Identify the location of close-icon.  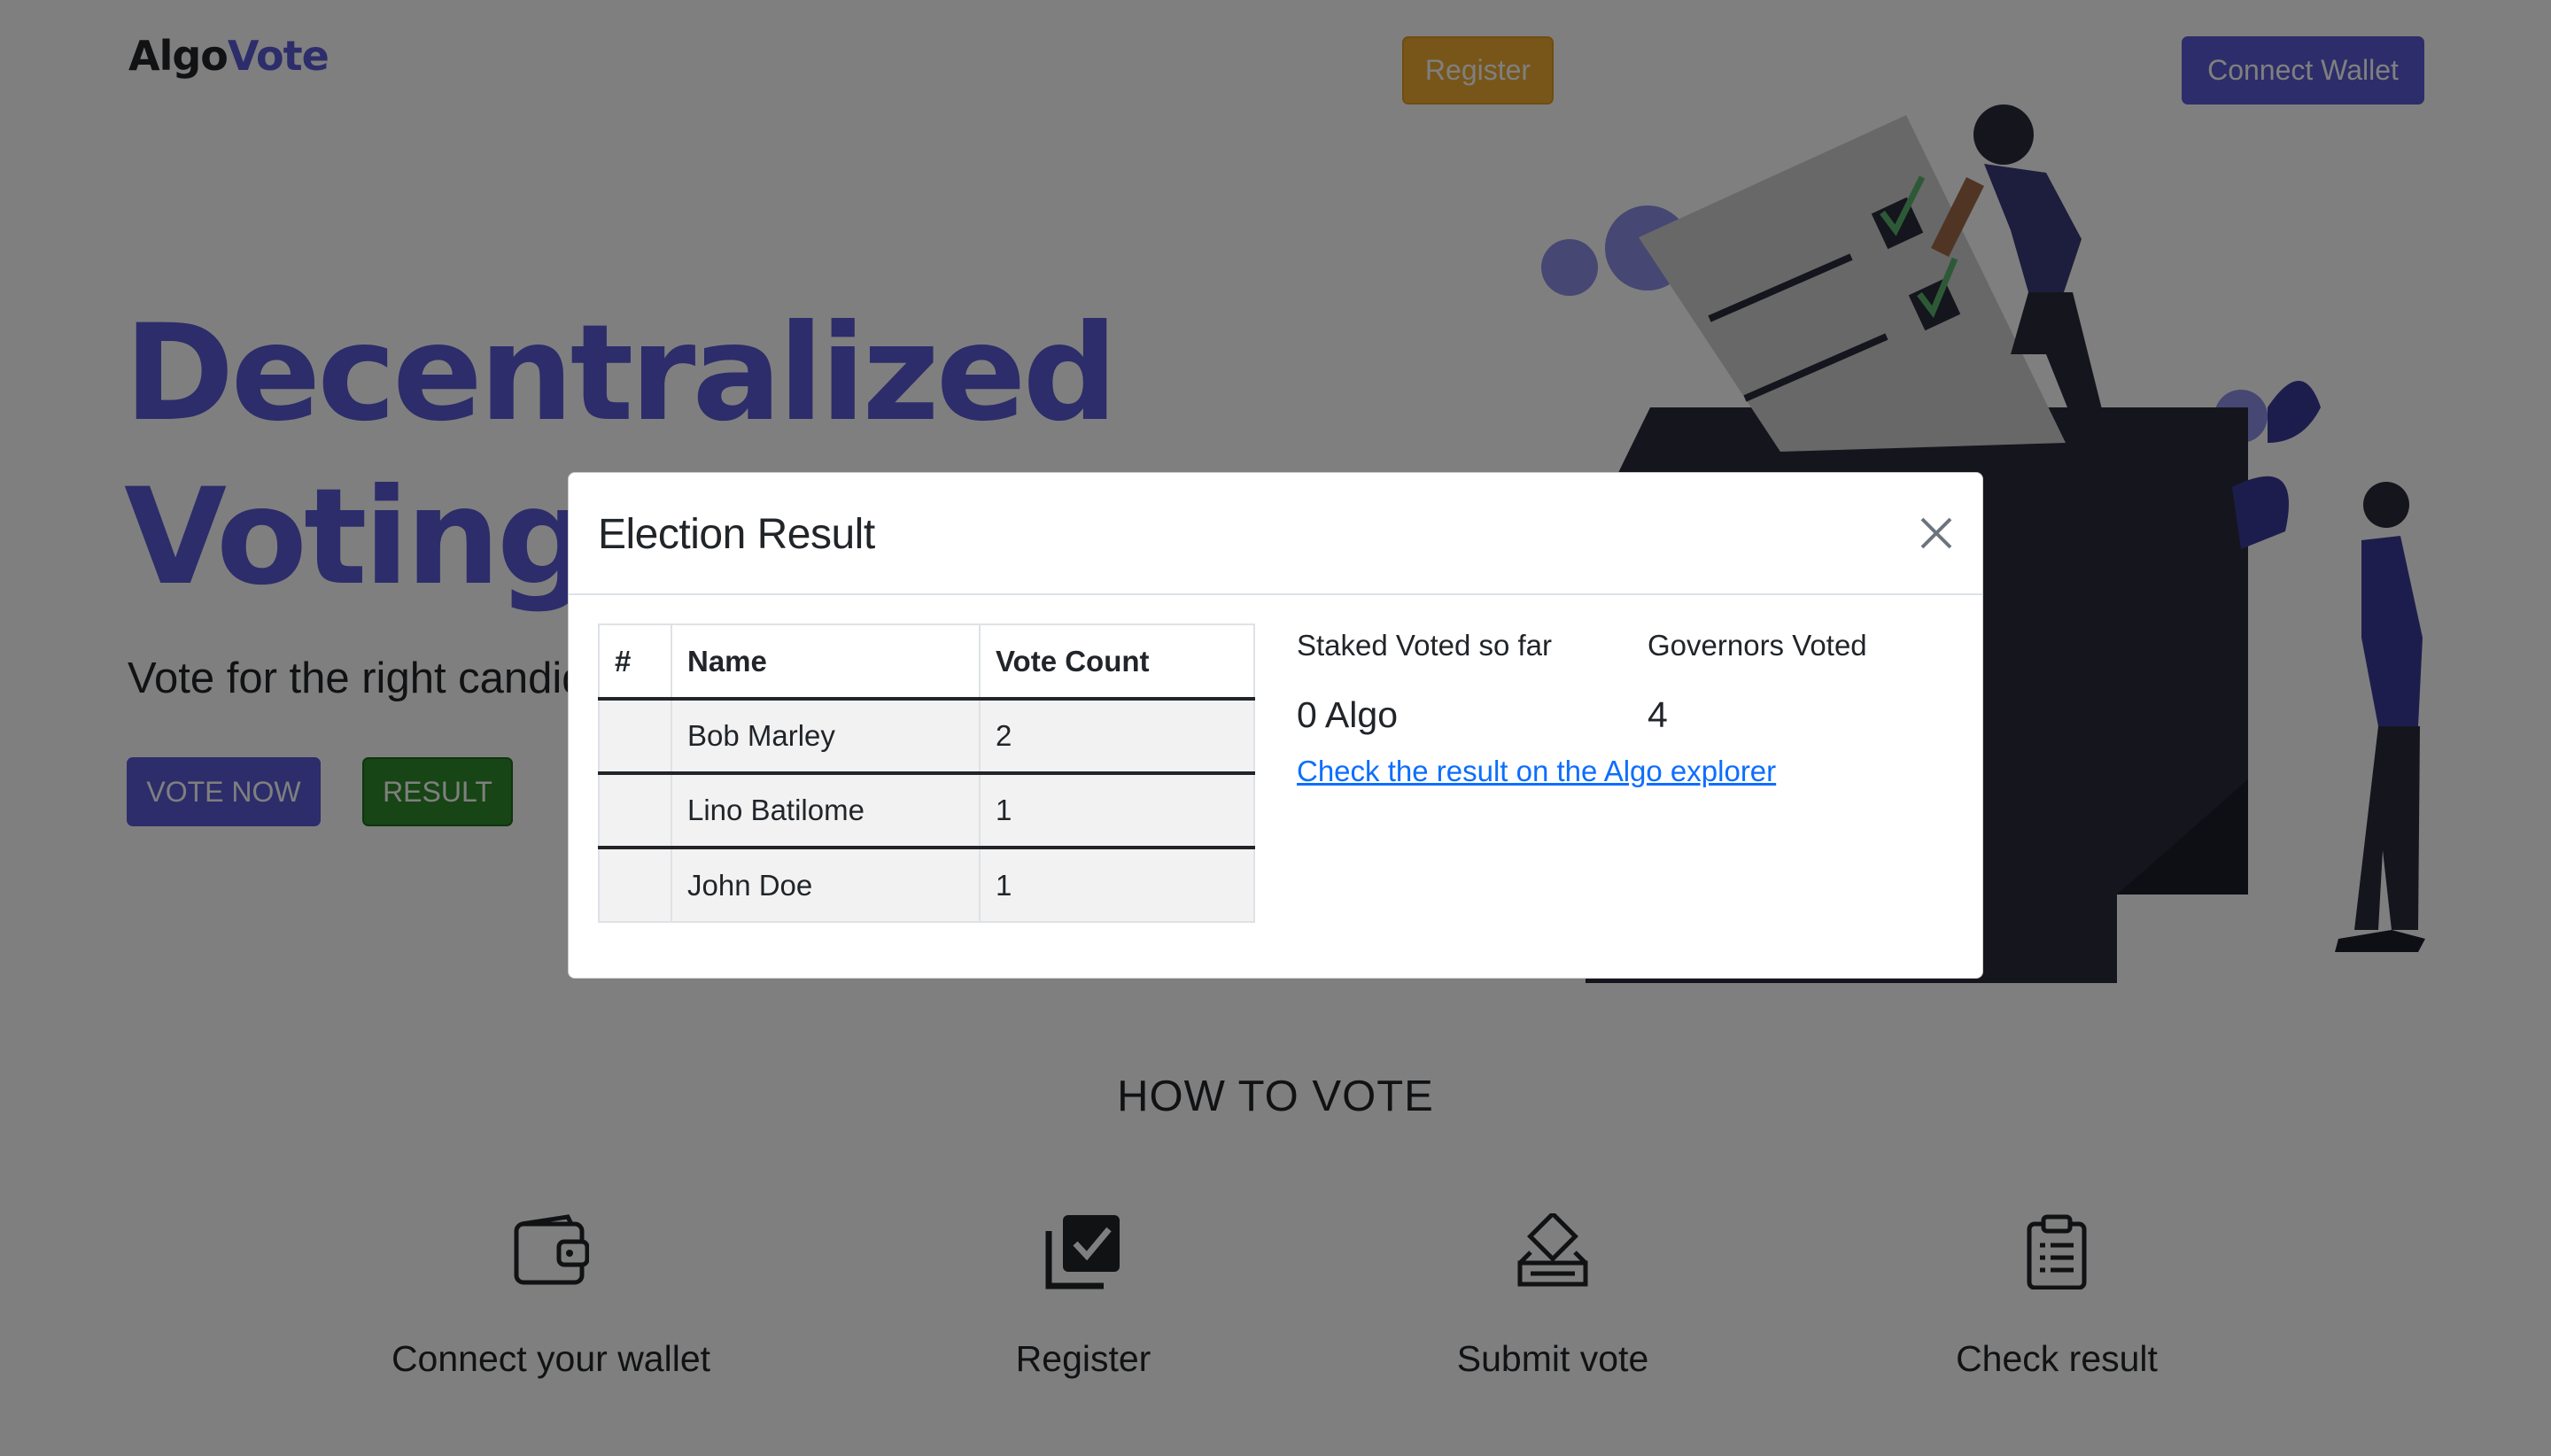
(1936, 533).